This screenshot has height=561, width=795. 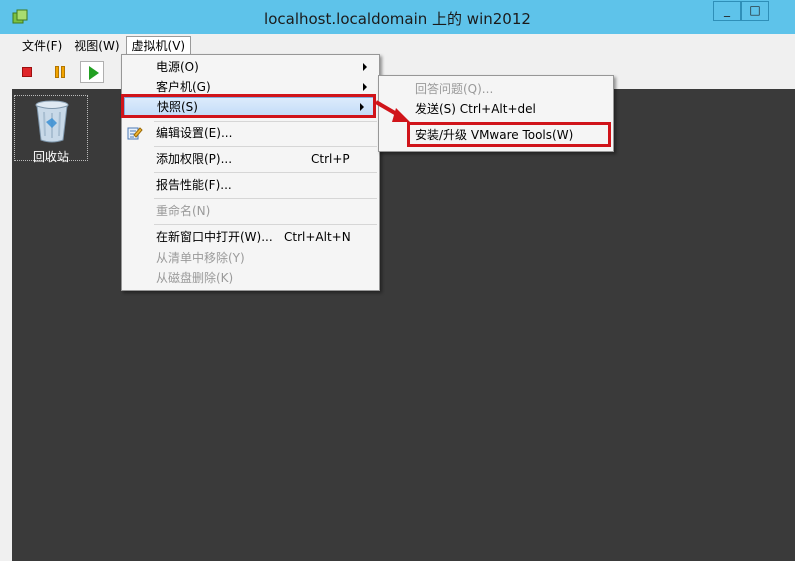 I want to click on play-icon, so click(x=94, y=73).